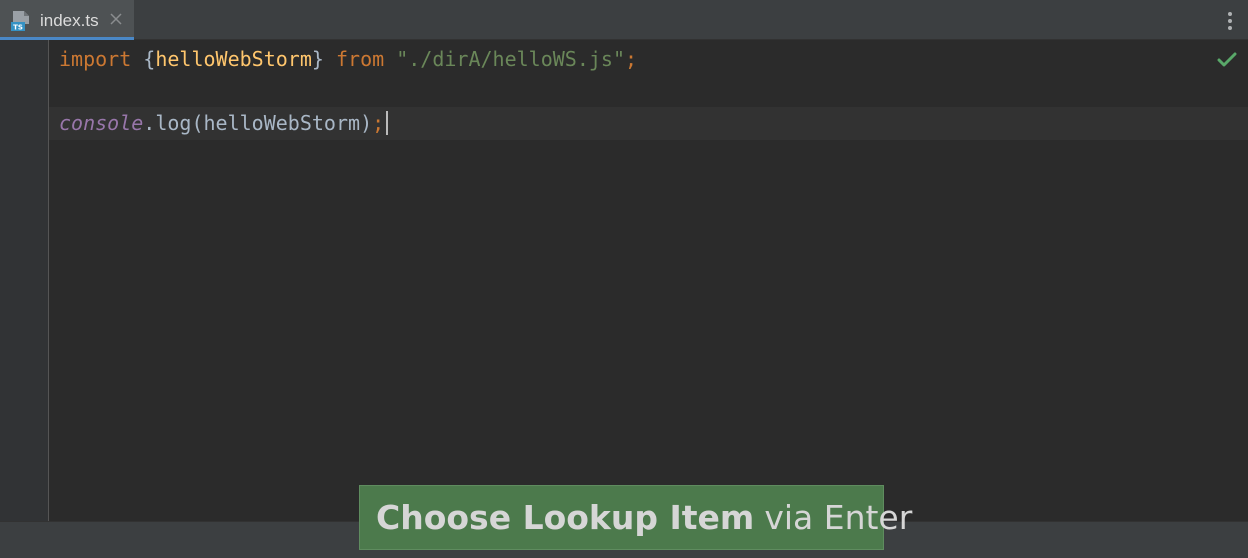  Describe the element at coordinates (95, 59) in the screenshot. I see `keyword-import: import` at that location.